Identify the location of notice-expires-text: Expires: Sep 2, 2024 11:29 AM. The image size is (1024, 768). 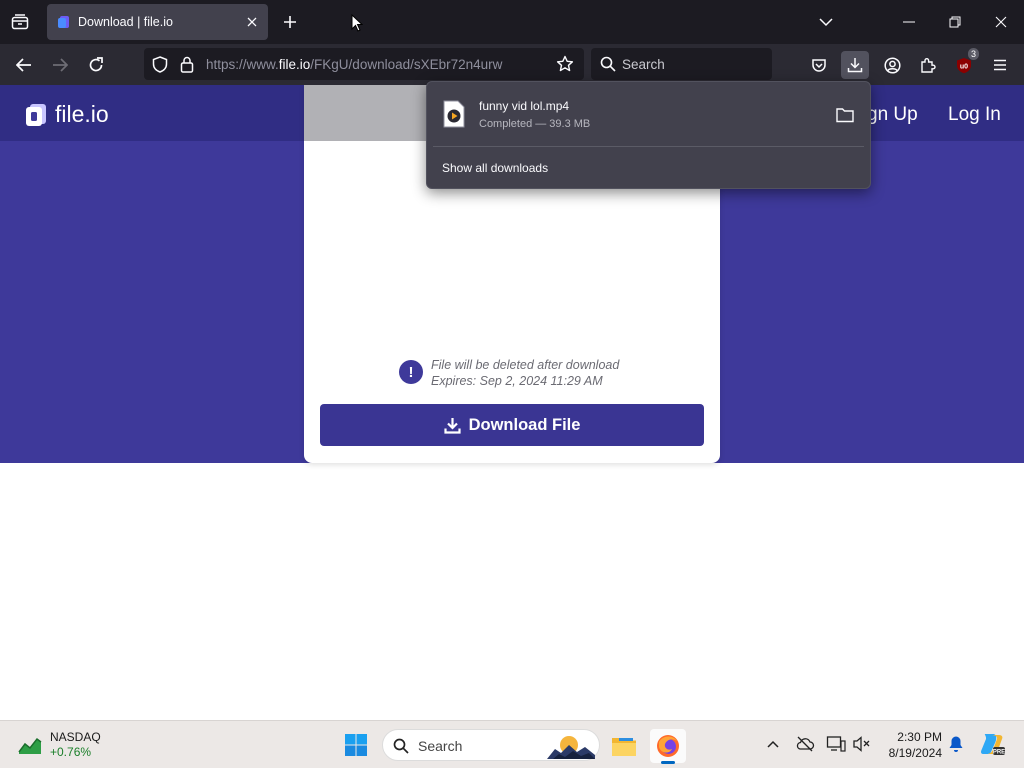
(517, 381).